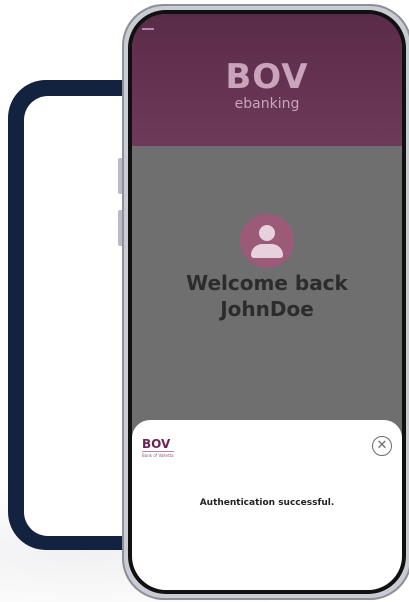 This screenshot has height=602, width=409. What do you see at coordinates (267, 251) in the screenshot?
I see `avatar-body` at bounding box center [267, 251].